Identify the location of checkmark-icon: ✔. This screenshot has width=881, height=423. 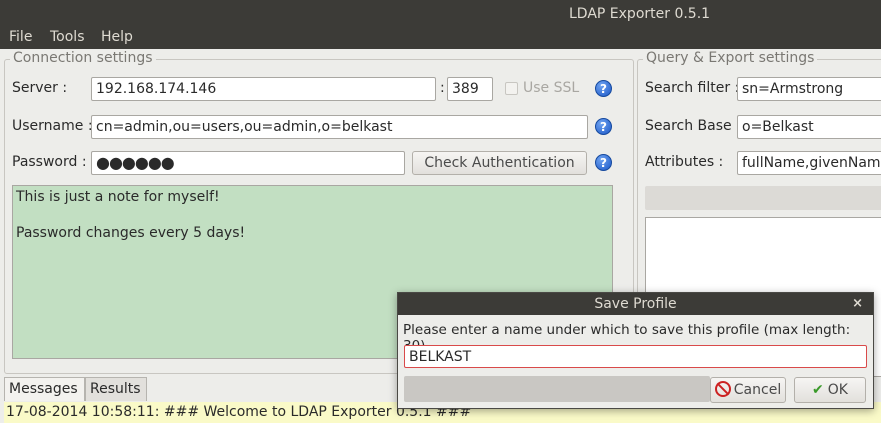
(818, 390).